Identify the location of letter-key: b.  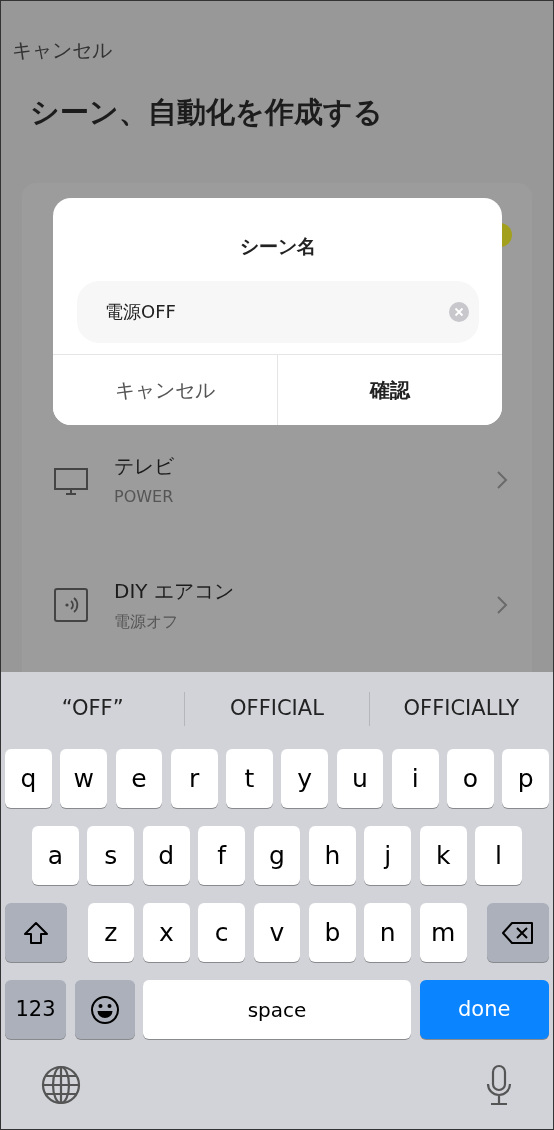
(332, 932).